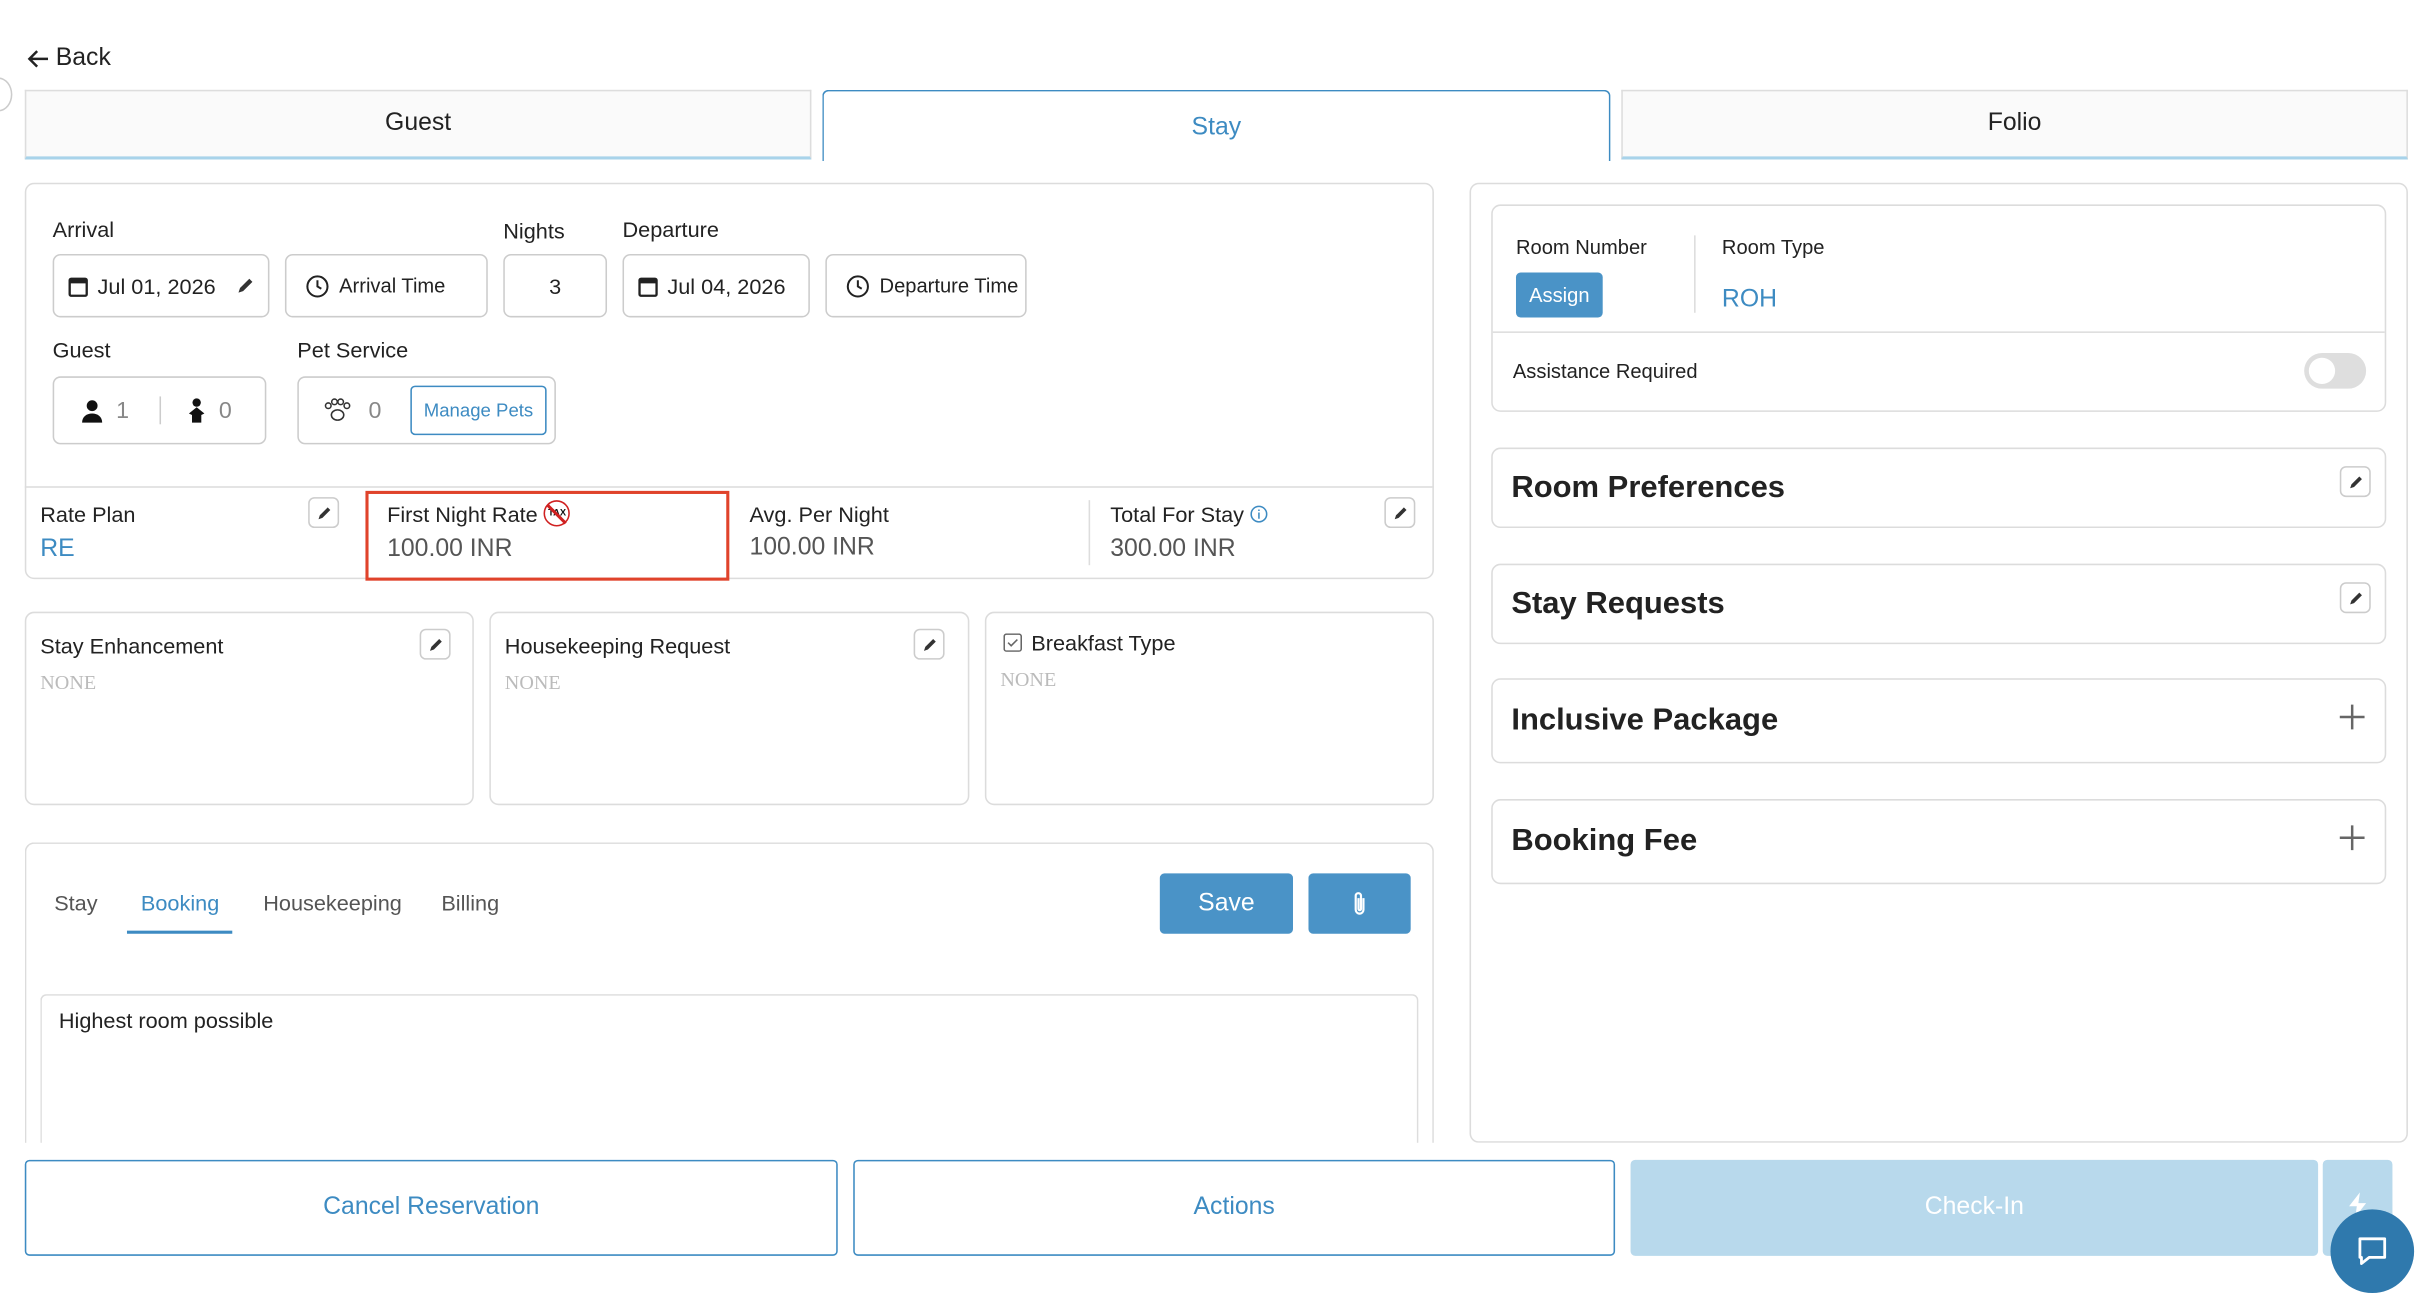  Describe the element at coordinates (812, 547) in the screenshot. I see `avg-per-night-value: 100.00 INR` at that location.